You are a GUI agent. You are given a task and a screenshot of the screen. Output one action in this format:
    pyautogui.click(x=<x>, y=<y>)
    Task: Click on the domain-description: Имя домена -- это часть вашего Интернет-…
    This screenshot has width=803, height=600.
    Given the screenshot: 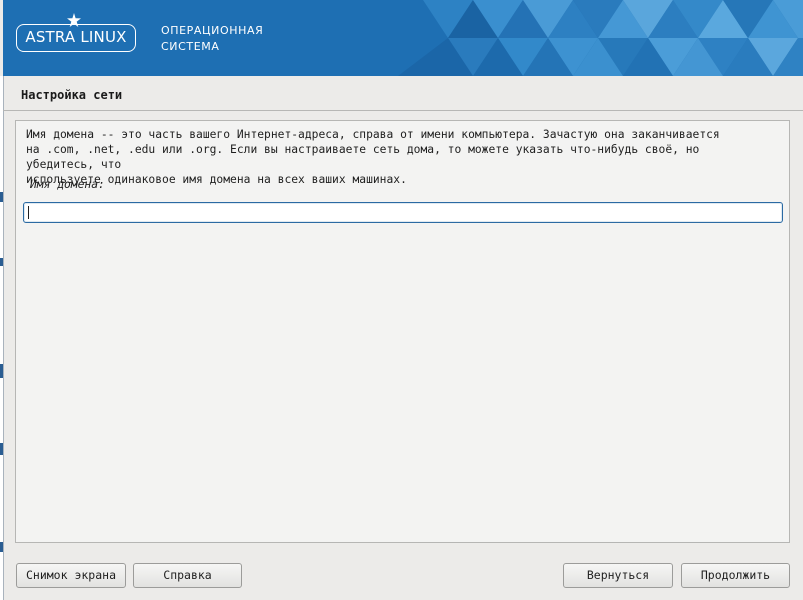 What is the action you would take?
    pyautogui.click(x=373, y=157)
    